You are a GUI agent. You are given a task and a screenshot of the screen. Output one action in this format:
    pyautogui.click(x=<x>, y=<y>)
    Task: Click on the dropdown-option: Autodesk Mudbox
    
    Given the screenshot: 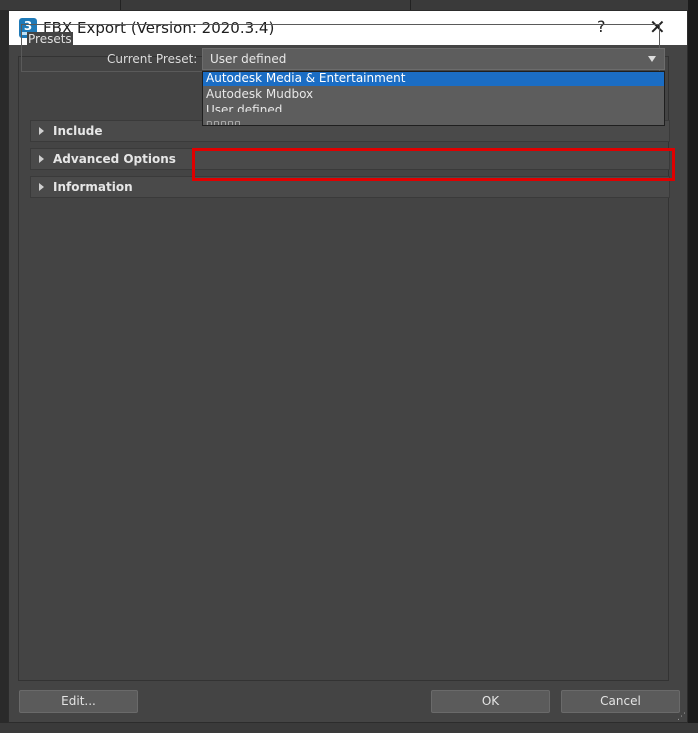 What is the action you would take?
    pyautogui.click(x=433, y=94)
    